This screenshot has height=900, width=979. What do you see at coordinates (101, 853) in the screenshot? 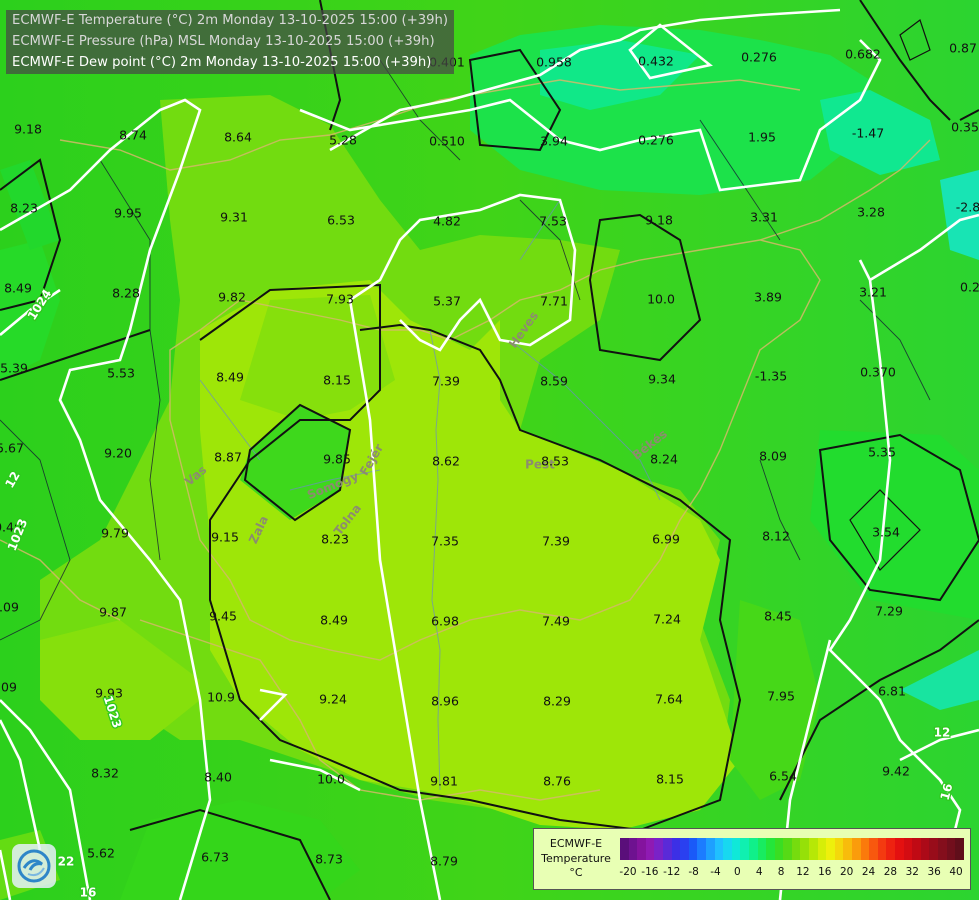
I see `dewpoint-value: 5.62` at bounding box center [101, 853].